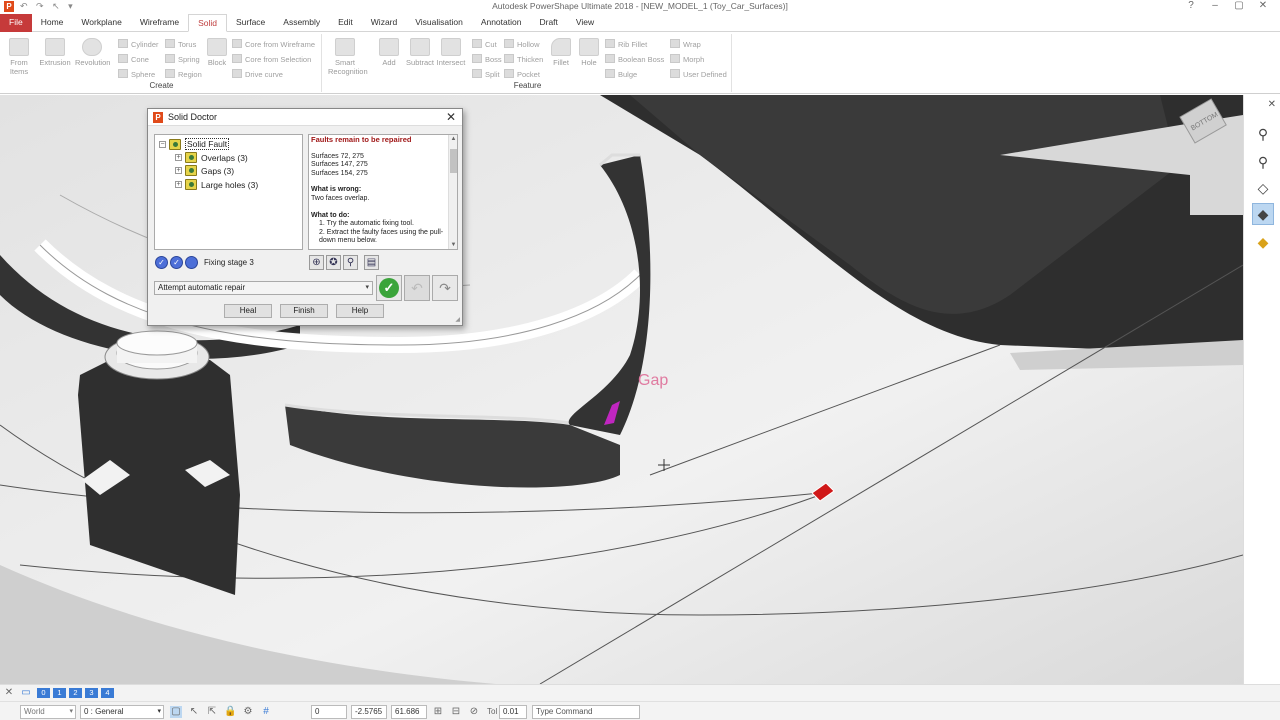  What do you see at coordinates (687, 59) in the screenshot?
I see `morph-button: Morph` at bounding box center [687, 59].